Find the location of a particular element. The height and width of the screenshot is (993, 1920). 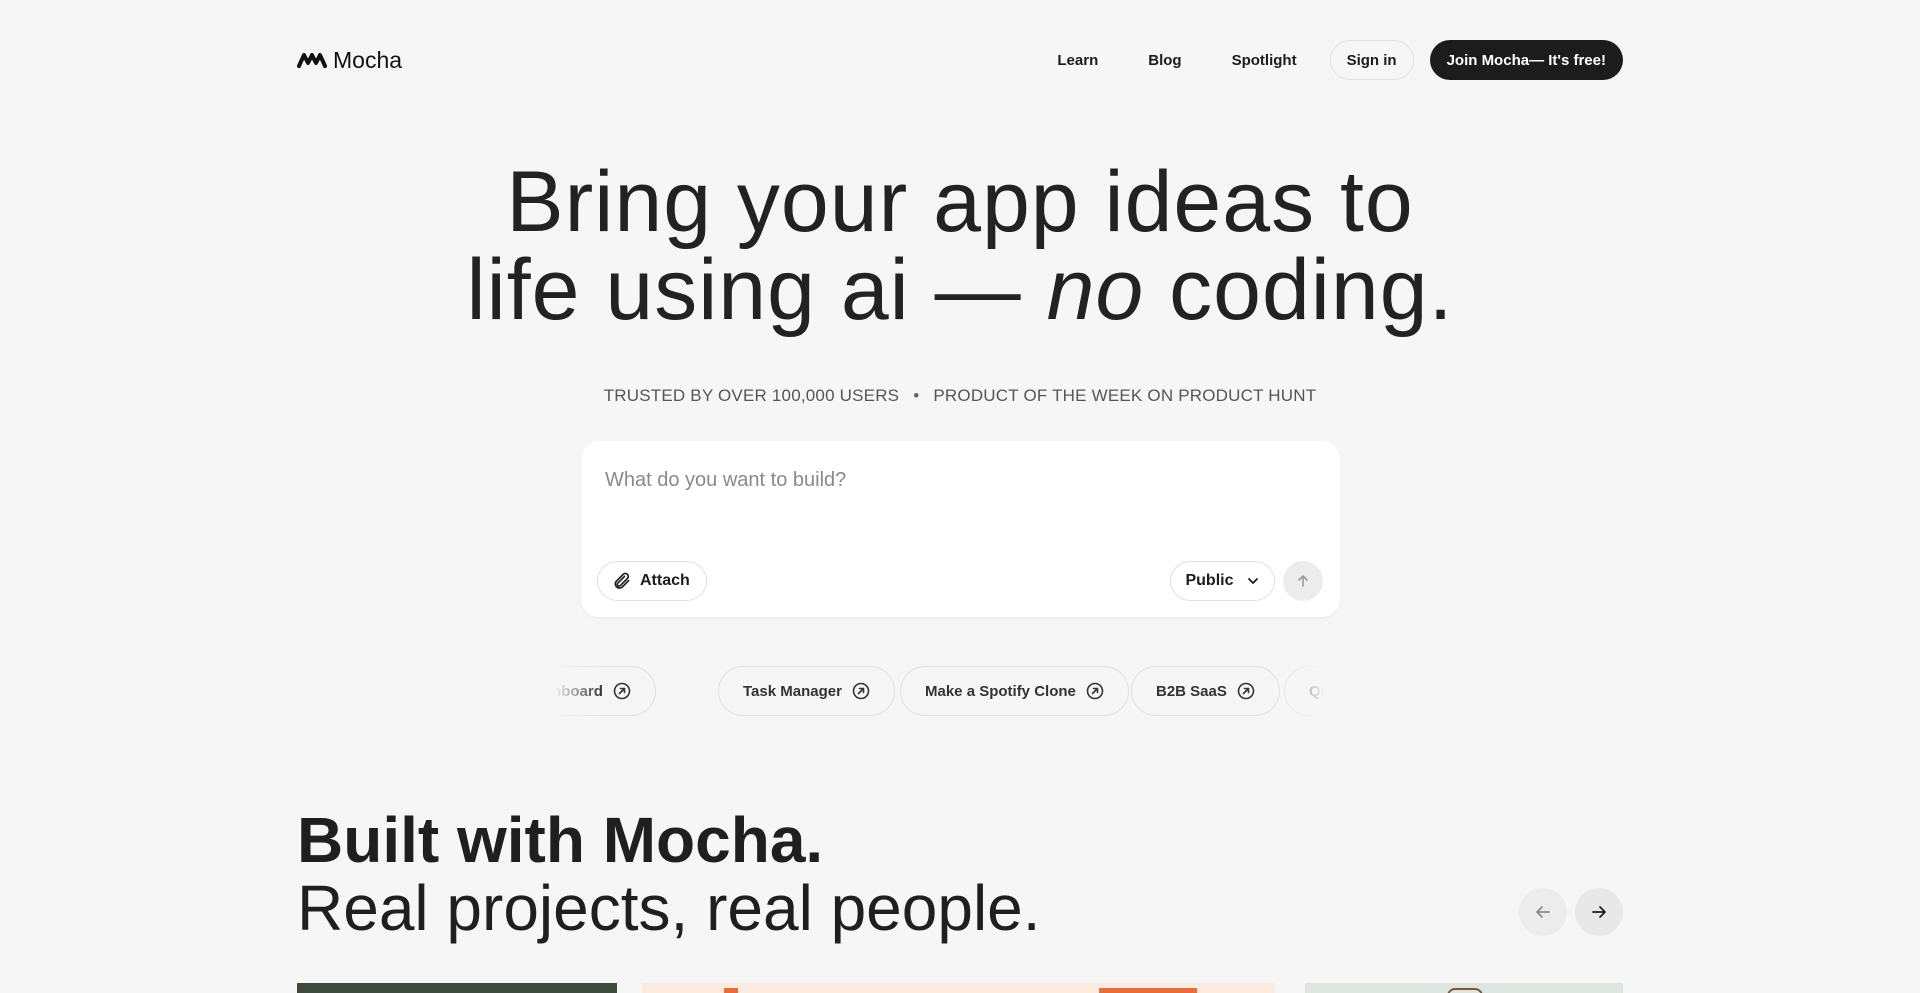

visibility-value: Public is located at coordinates (1209, 580).